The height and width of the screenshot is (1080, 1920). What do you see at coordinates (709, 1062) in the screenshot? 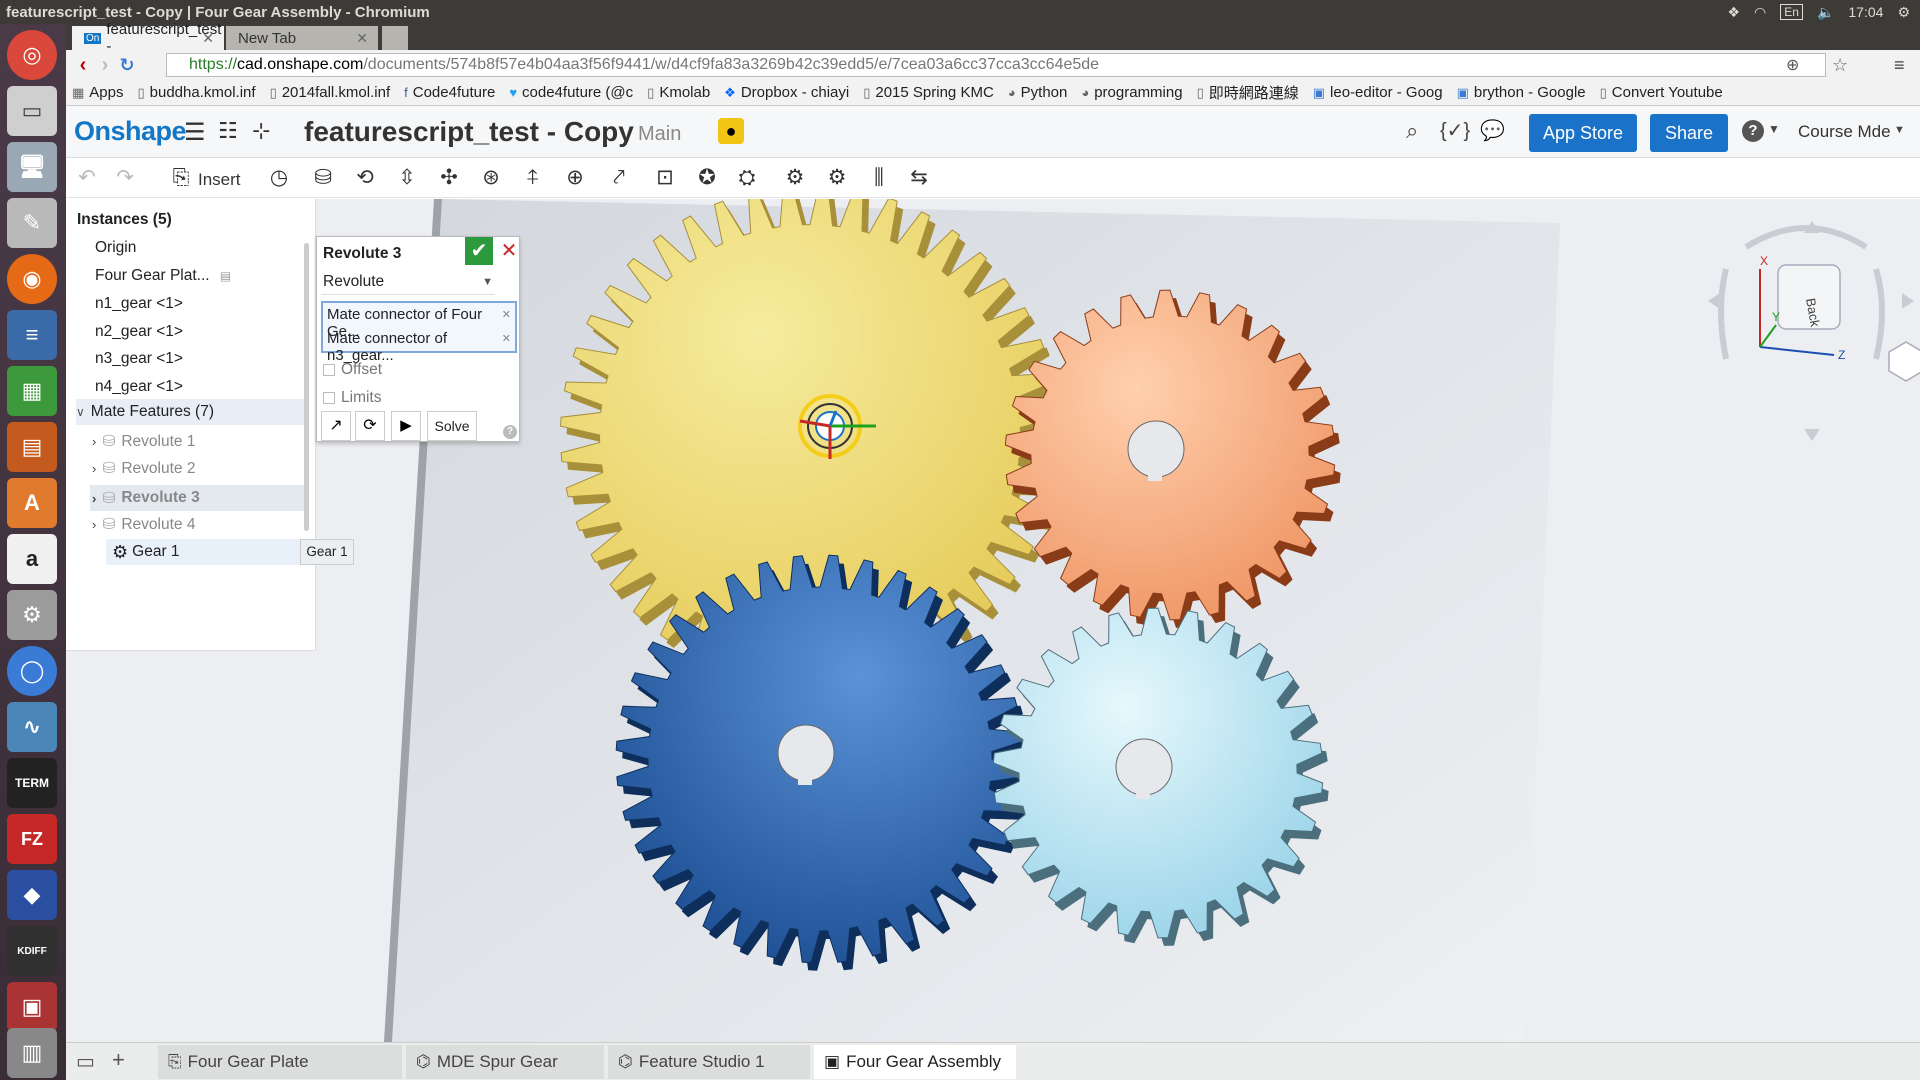
I see `tab-feature-studio-1: ⌬ Feature Studio 1` at bounding box center [709, 1062].